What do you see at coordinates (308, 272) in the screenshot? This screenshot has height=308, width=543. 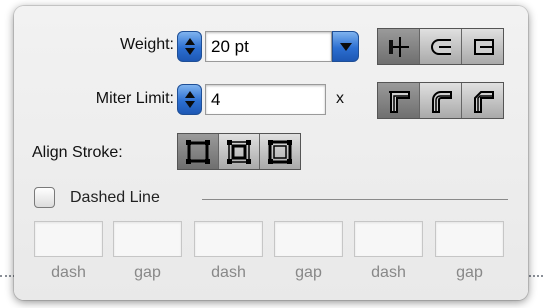 I see `gap-label-2: gap` at bounding box center [308, 272].